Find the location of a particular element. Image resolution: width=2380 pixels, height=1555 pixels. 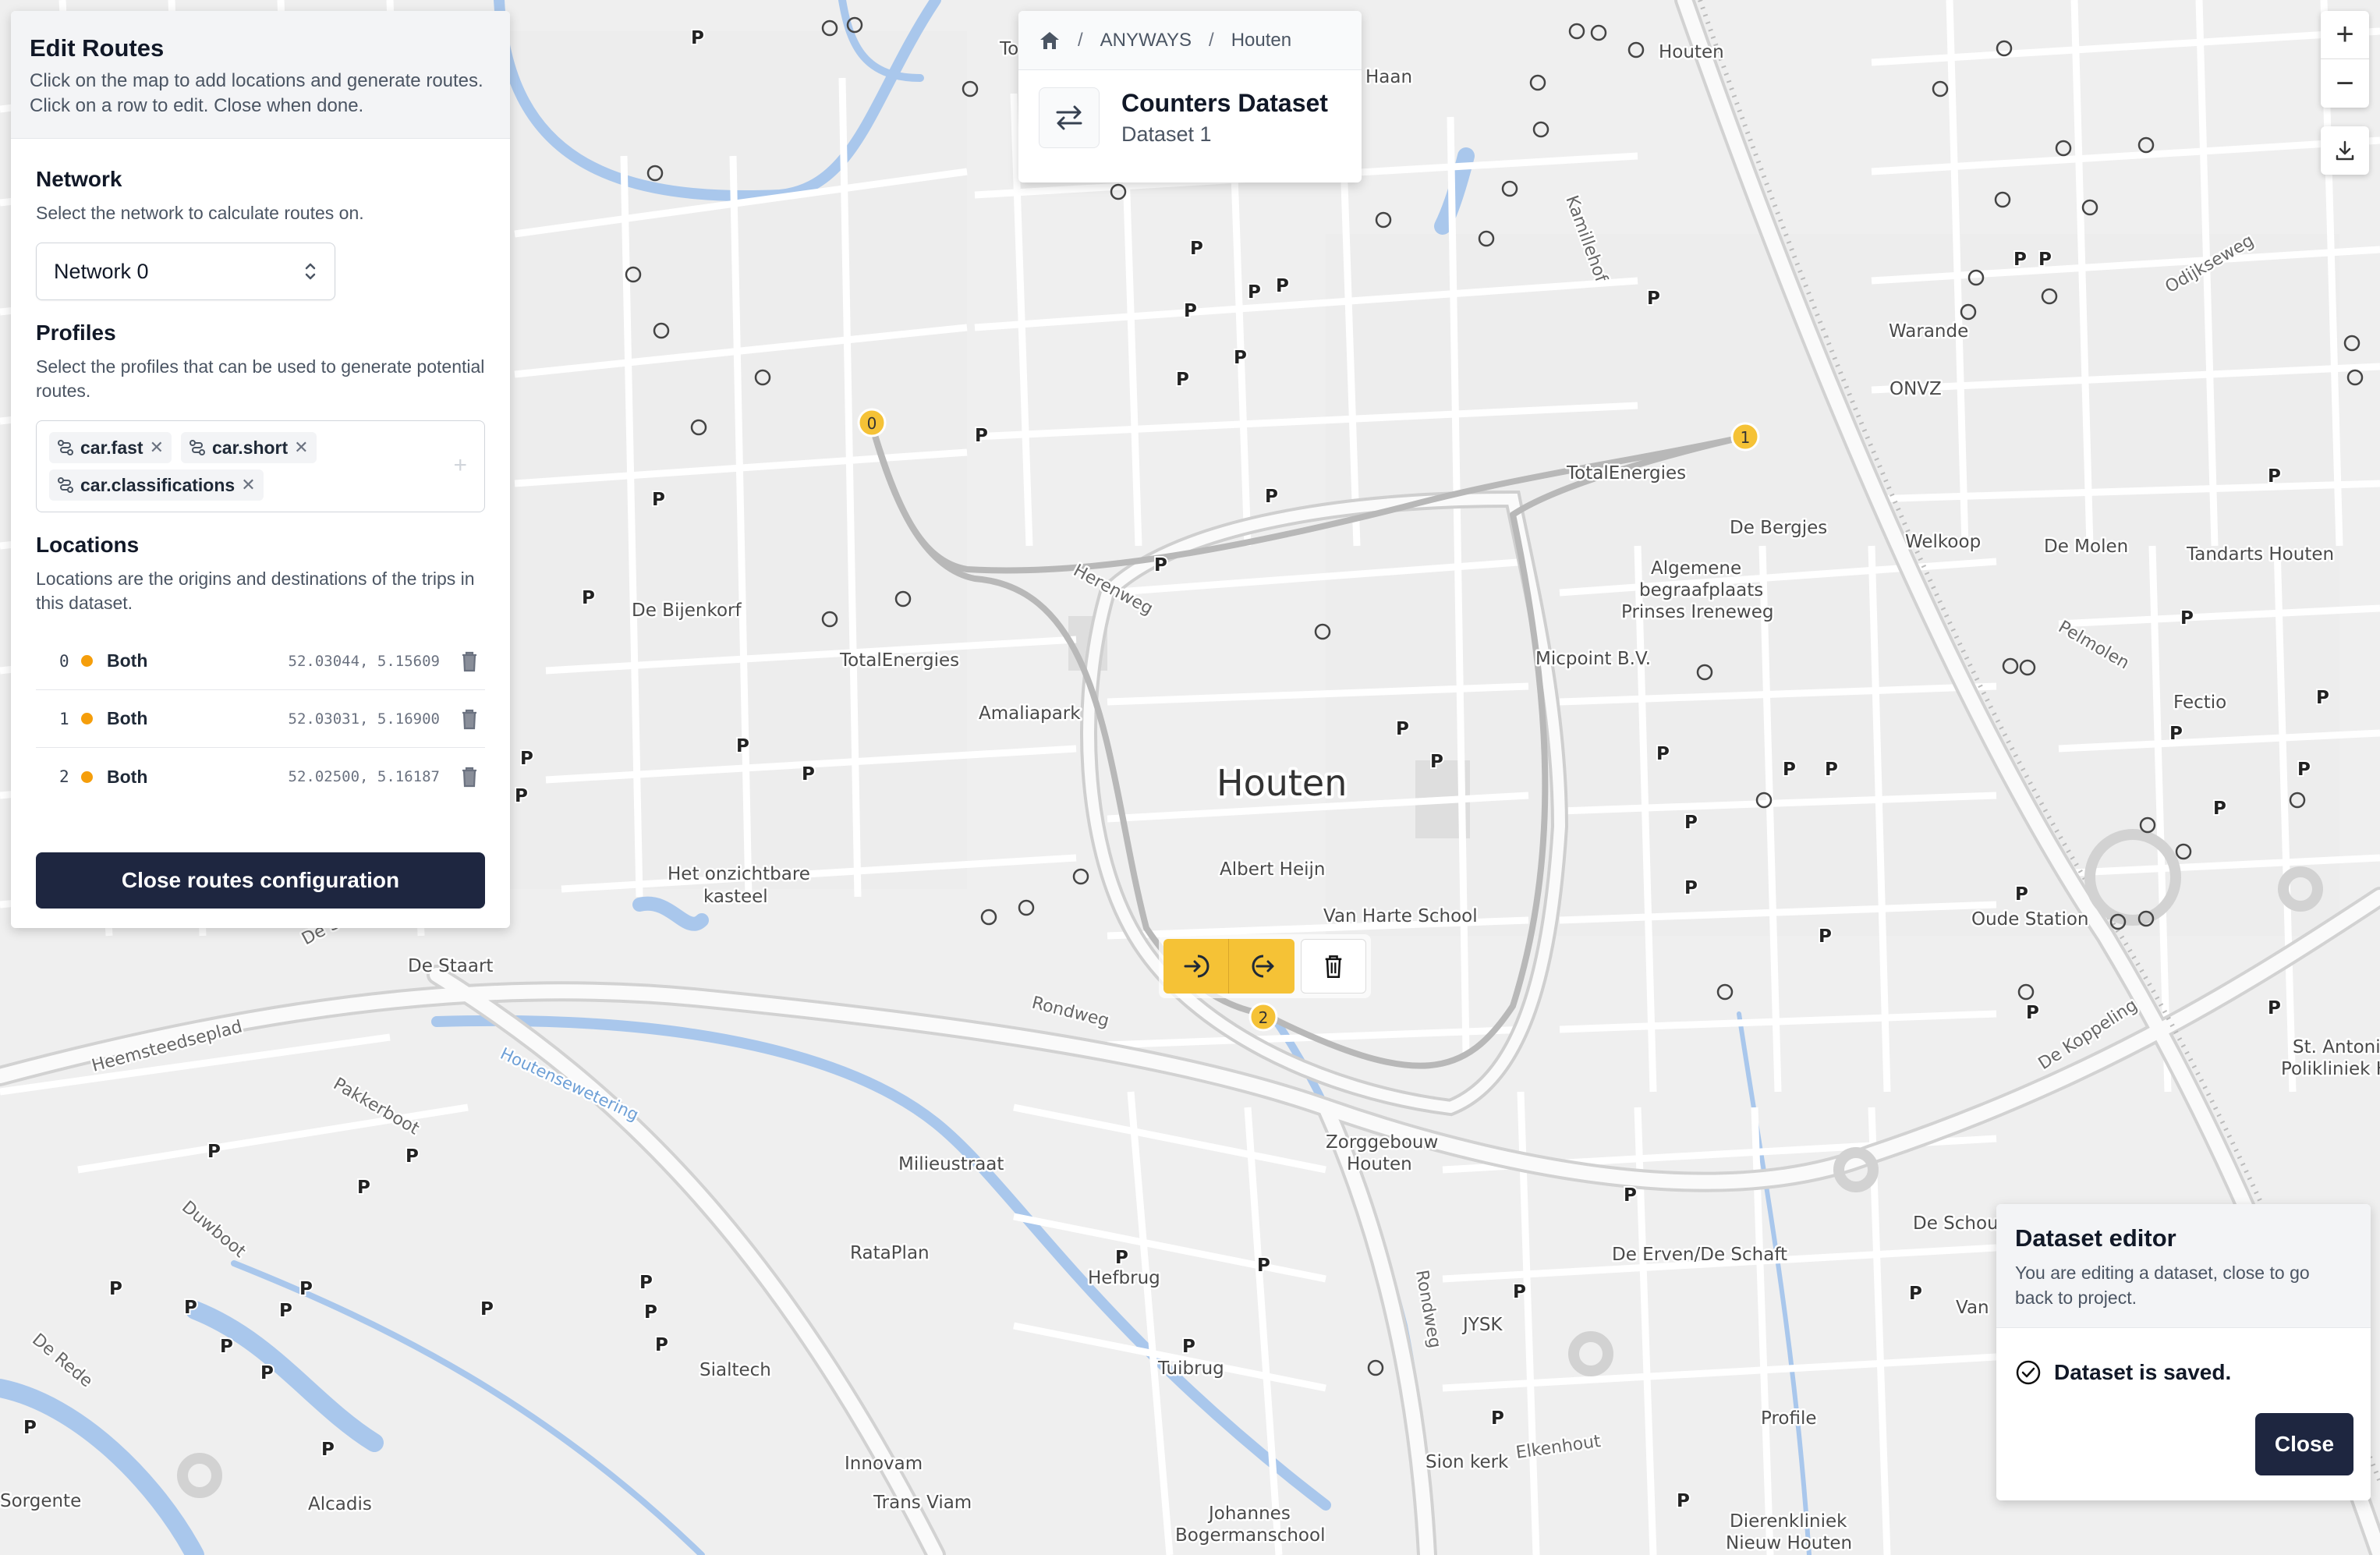

profile-chip-label: car.classifications is located at coordinates (158, 485).